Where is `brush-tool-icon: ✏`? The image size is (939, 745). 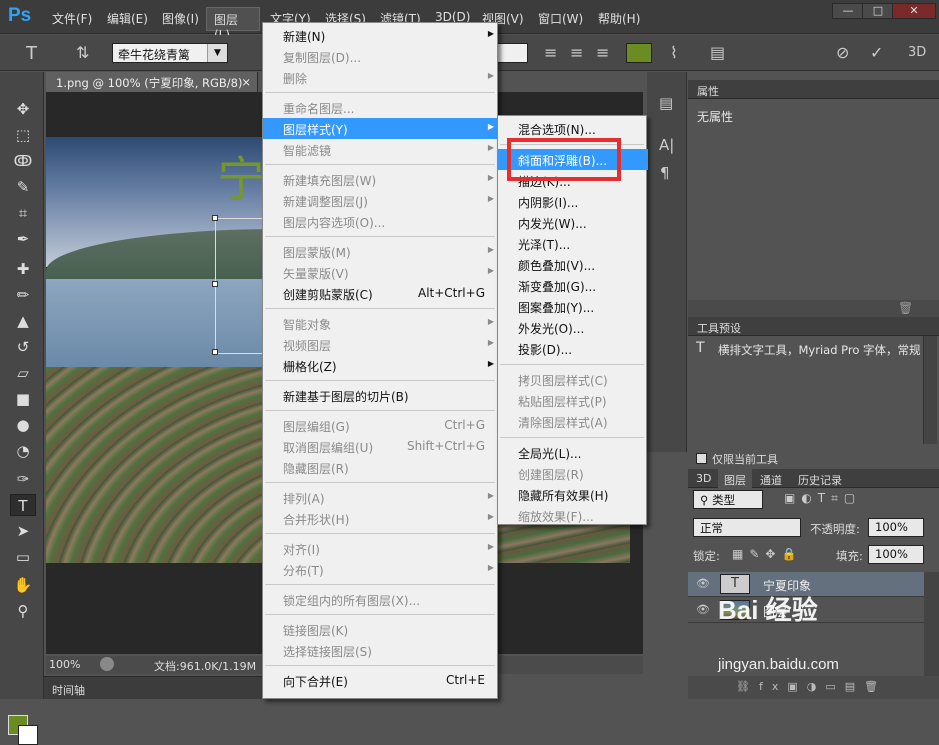
brush-tool-icon: ✏ is located at coordinates (23, 295).